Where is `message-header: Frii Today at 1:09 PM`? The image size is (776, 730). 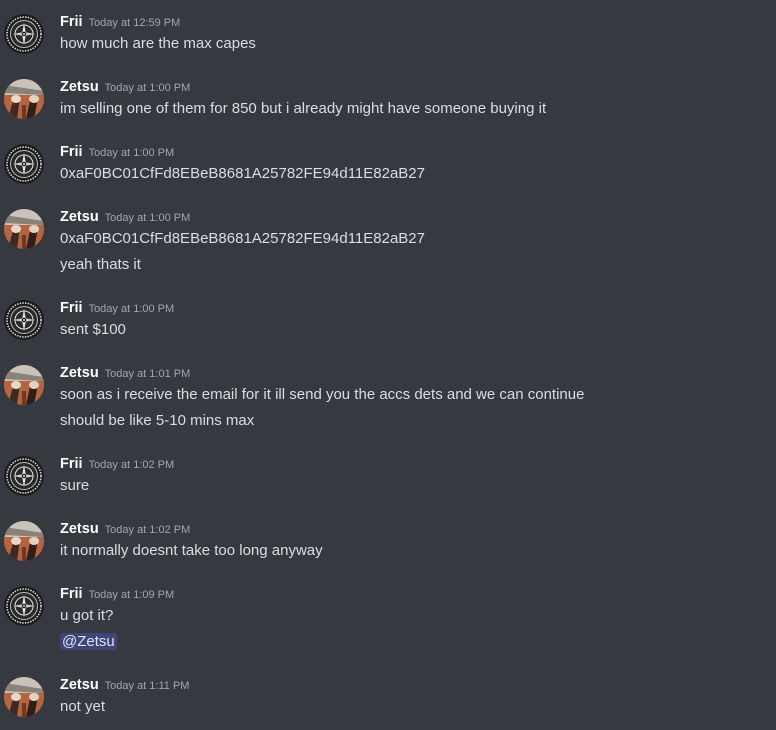
message-header: Frii Today at 1:09 PM is located at coordinates (117, 594).